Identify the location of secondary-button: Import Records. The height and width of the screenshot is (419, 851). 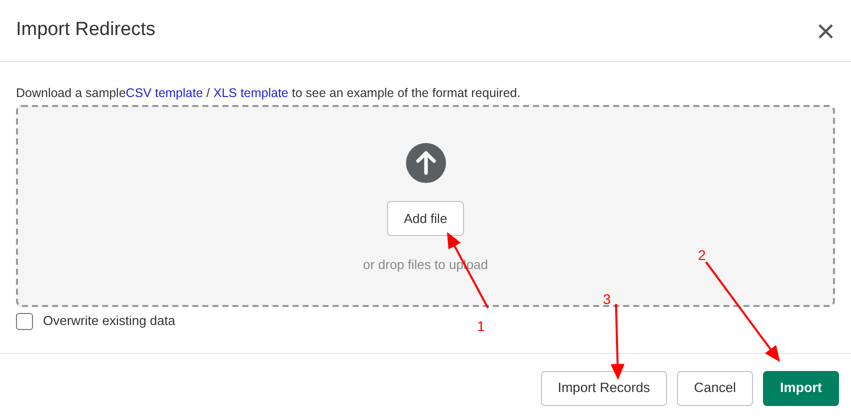
(603, 388).